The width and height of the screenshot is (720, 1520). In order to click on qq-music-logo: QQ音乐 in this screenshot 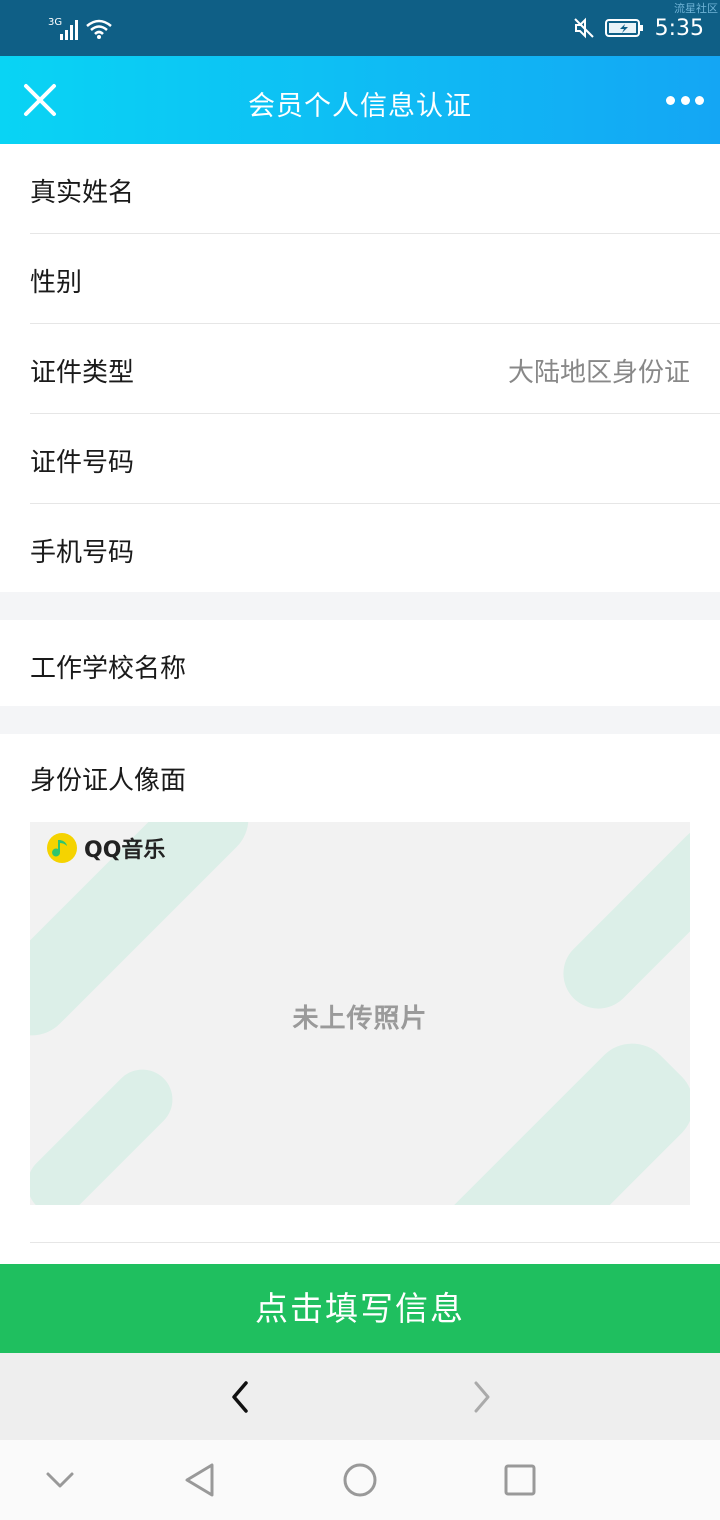, I will do `click(105, 848)`.